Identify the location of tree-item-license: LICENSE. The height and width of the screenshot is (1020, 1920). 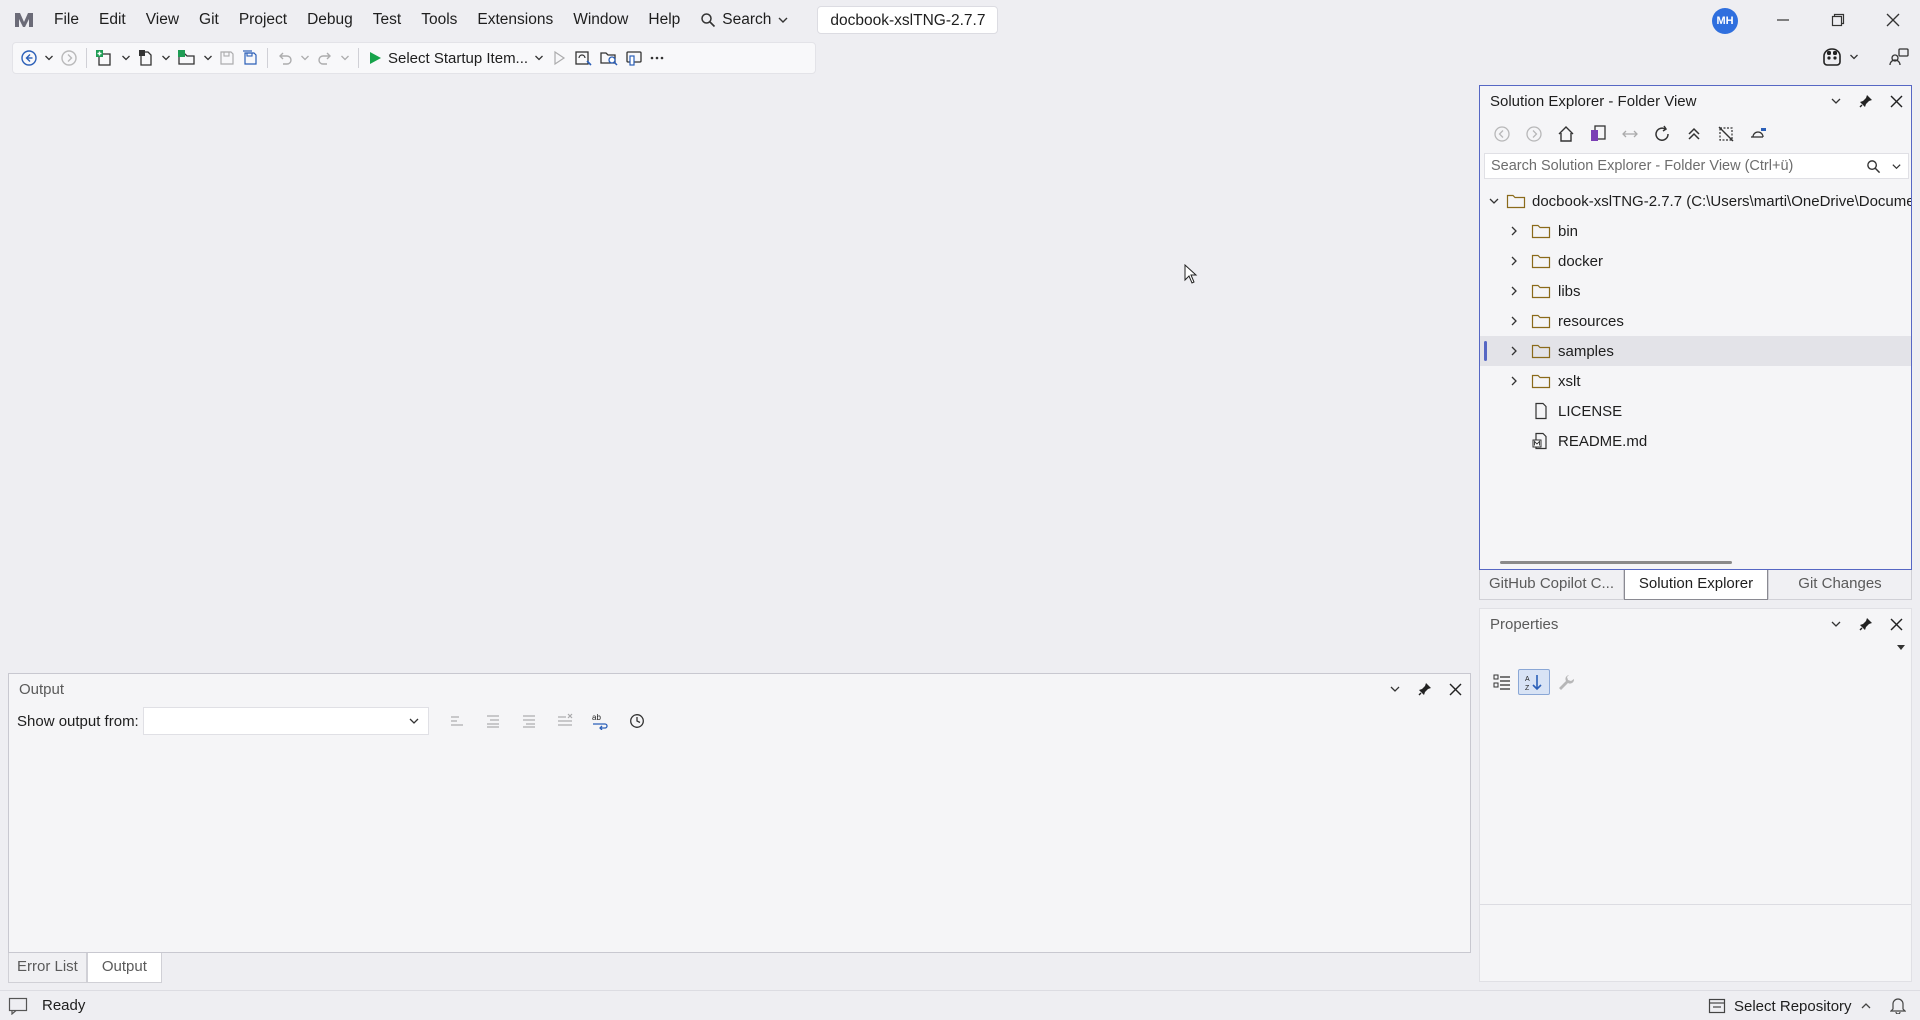
(1695, 411).